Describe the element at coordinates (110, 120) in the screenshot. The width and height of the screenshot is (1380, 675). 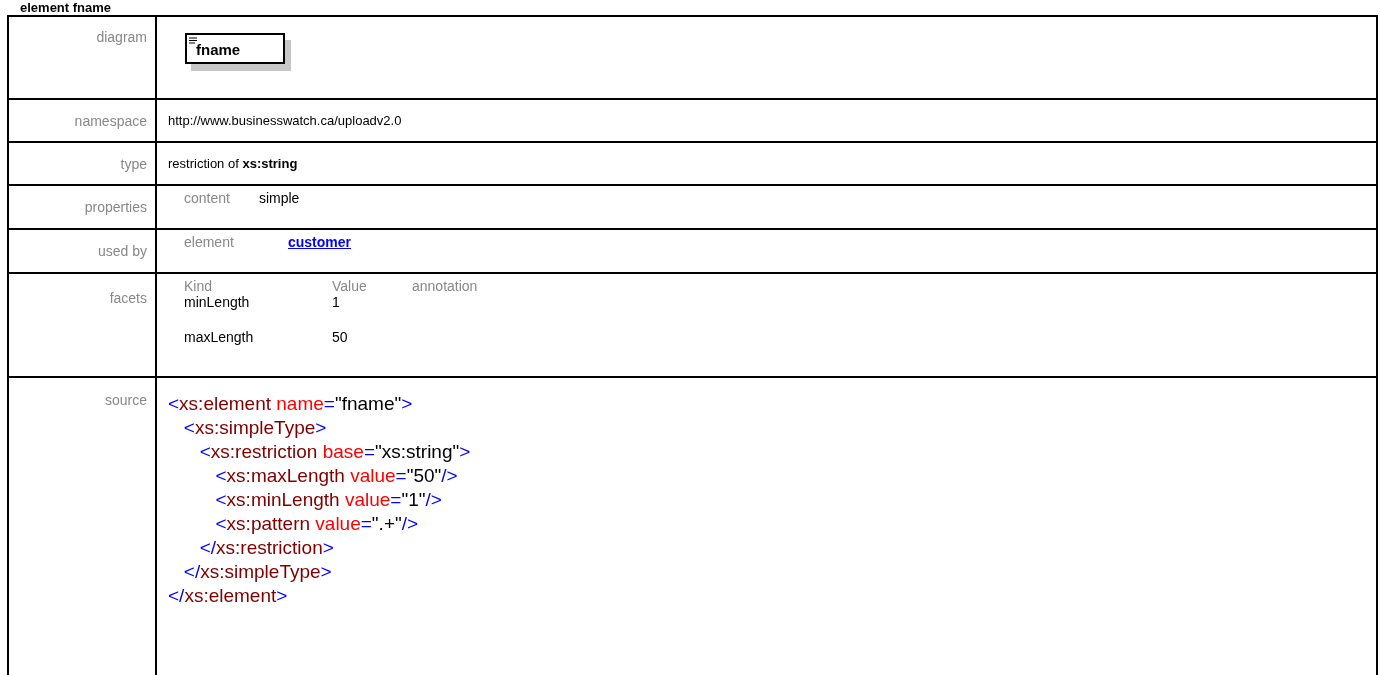
I see `row-label: namespace` at that location.